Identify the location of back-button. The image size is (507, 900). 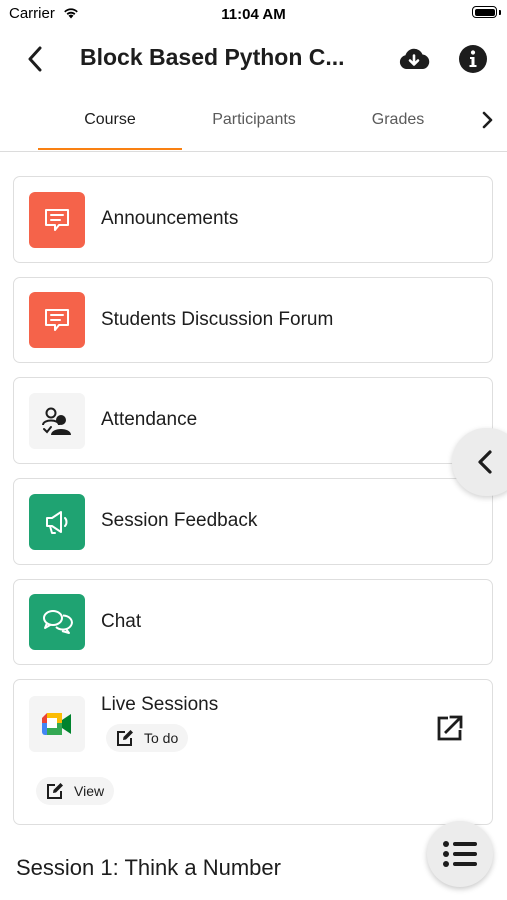
(35, 59).